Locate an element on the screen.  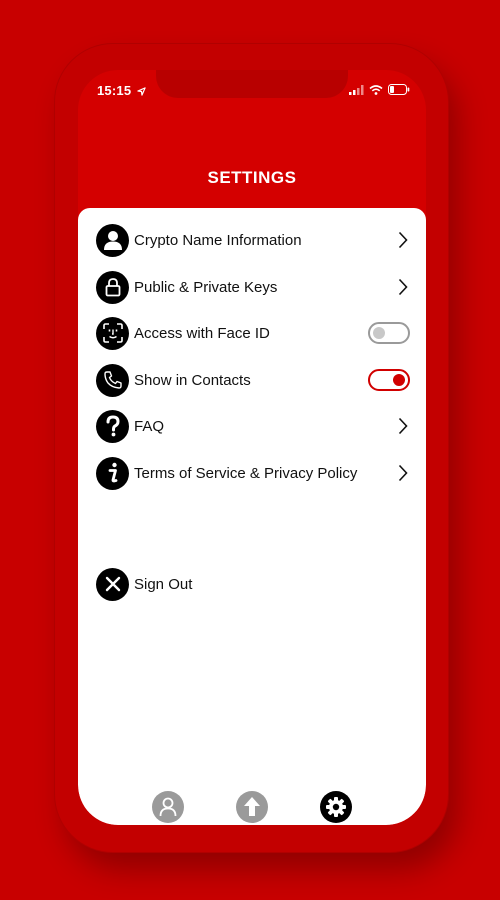
tab-profile is located at coordinates (168, 807).